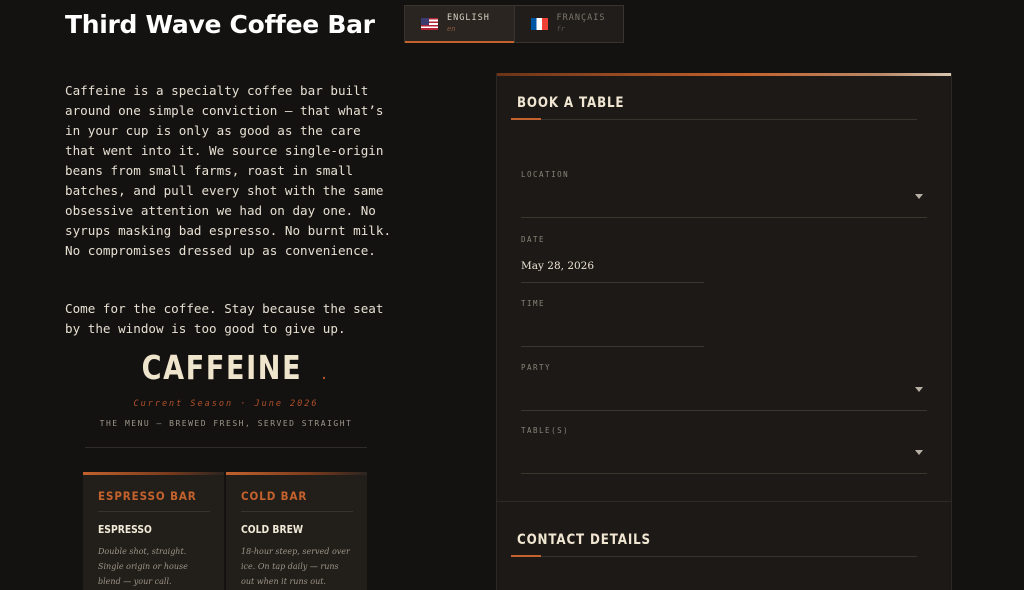 Image resolution: width=1024 pixels, height=590 pixels. I want to click on book-table-title: BOOK A TABLE, so click(571, 103).